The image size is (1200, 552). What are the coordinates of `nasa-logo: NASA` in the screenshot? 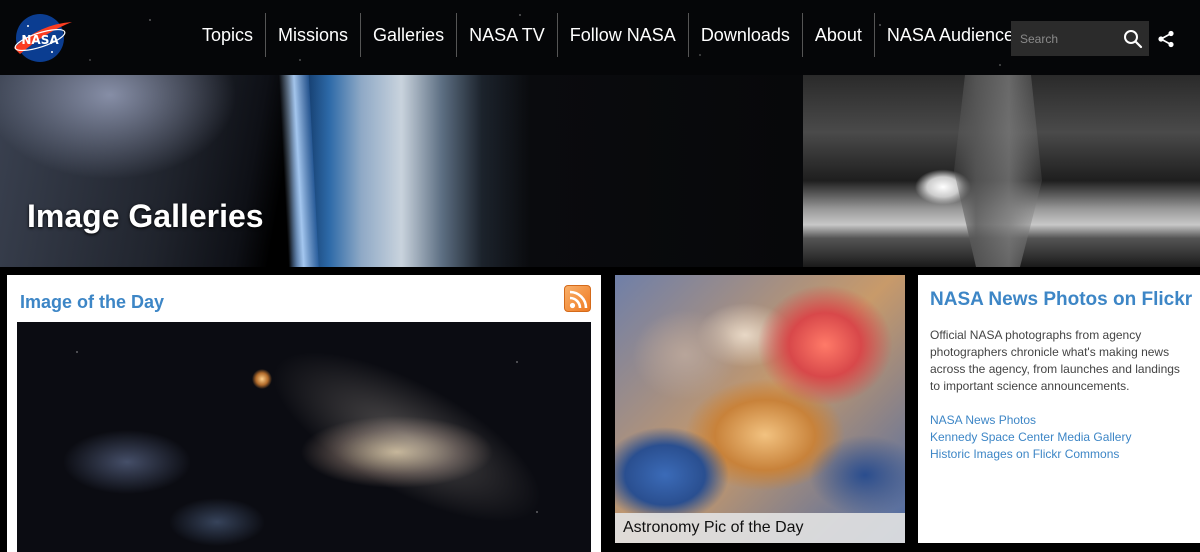 It's located at (42, 38).